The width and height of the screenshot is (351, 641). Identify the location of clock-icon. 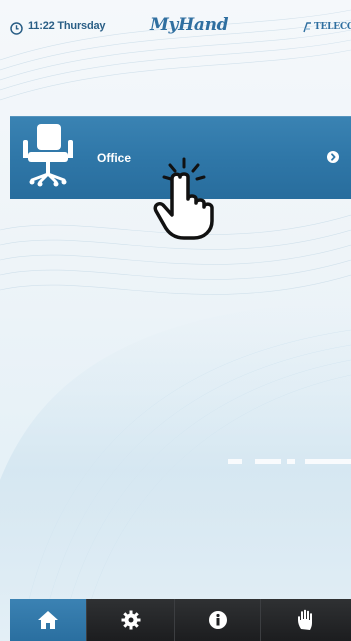
(16, 28).